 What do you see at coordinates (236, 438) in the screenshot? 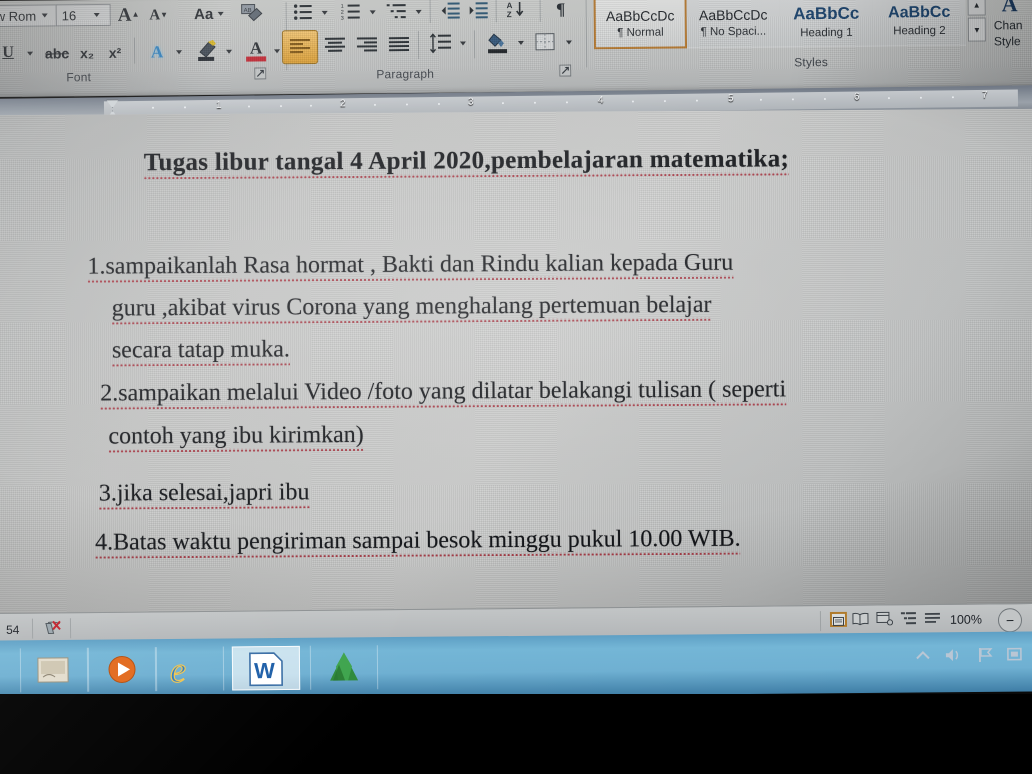
I see `document-line: contoh yang ibu kirimkan)` at bounding box center [236, 438].